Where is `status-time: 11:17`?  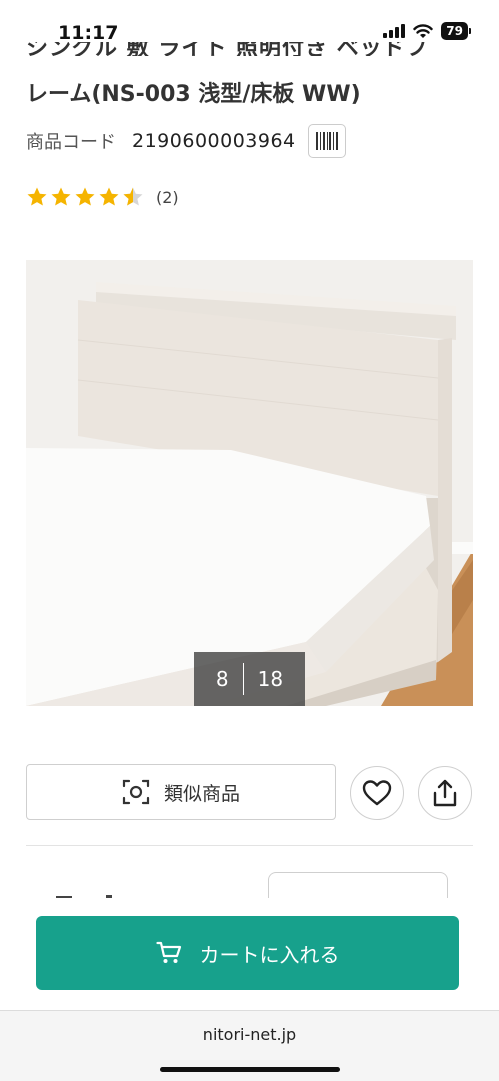 status-time: 11:17 is located at coordinates (88, 33).